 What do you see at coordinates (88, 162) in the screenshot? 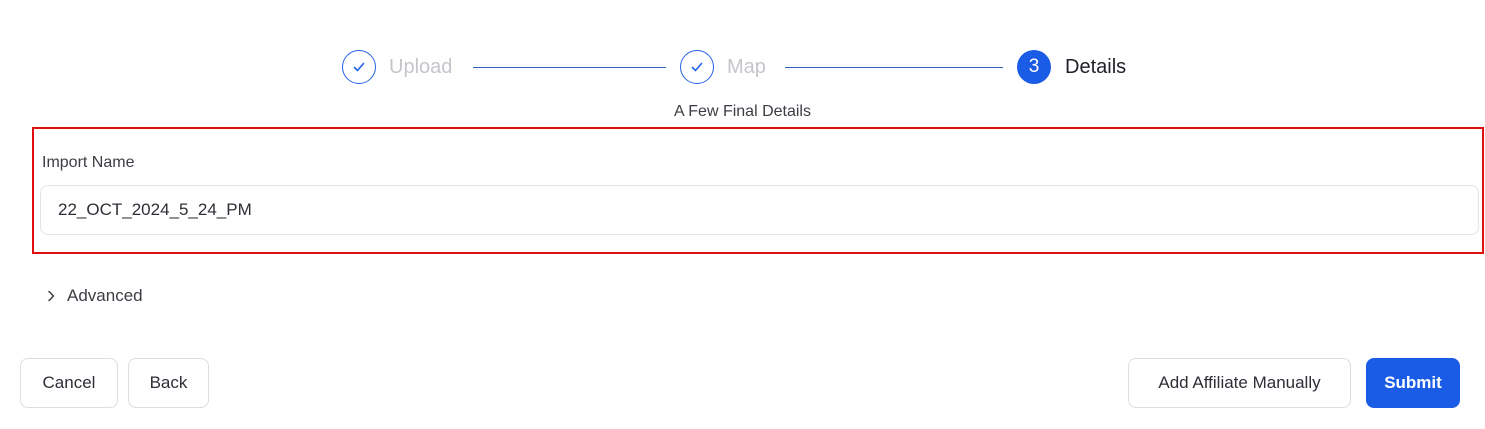
I see `import-name-label: Import Name` at bounding box center [88, 162].